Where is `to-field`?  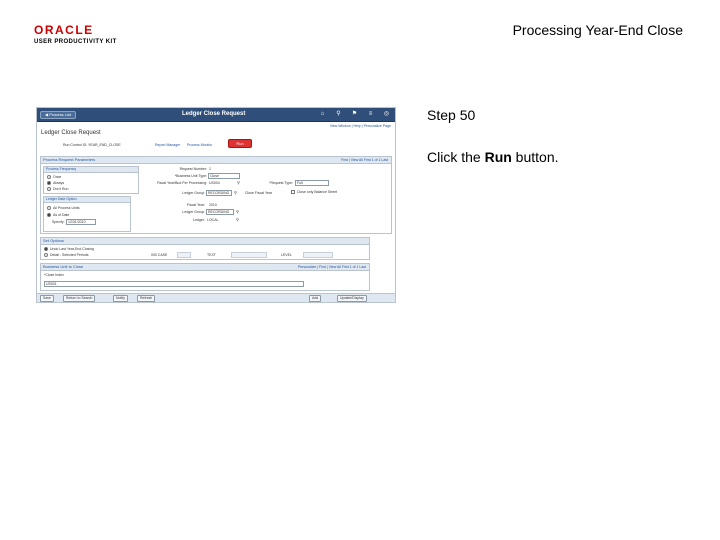 to-field is located at coordinates (249, 255).